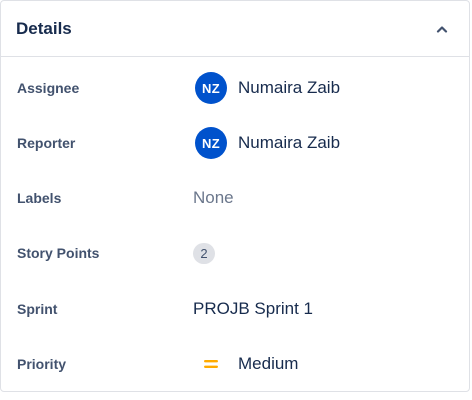  Describe the element at coordinates (268, 363) in the screenshot. I see `priority-text: Medium` at that location.